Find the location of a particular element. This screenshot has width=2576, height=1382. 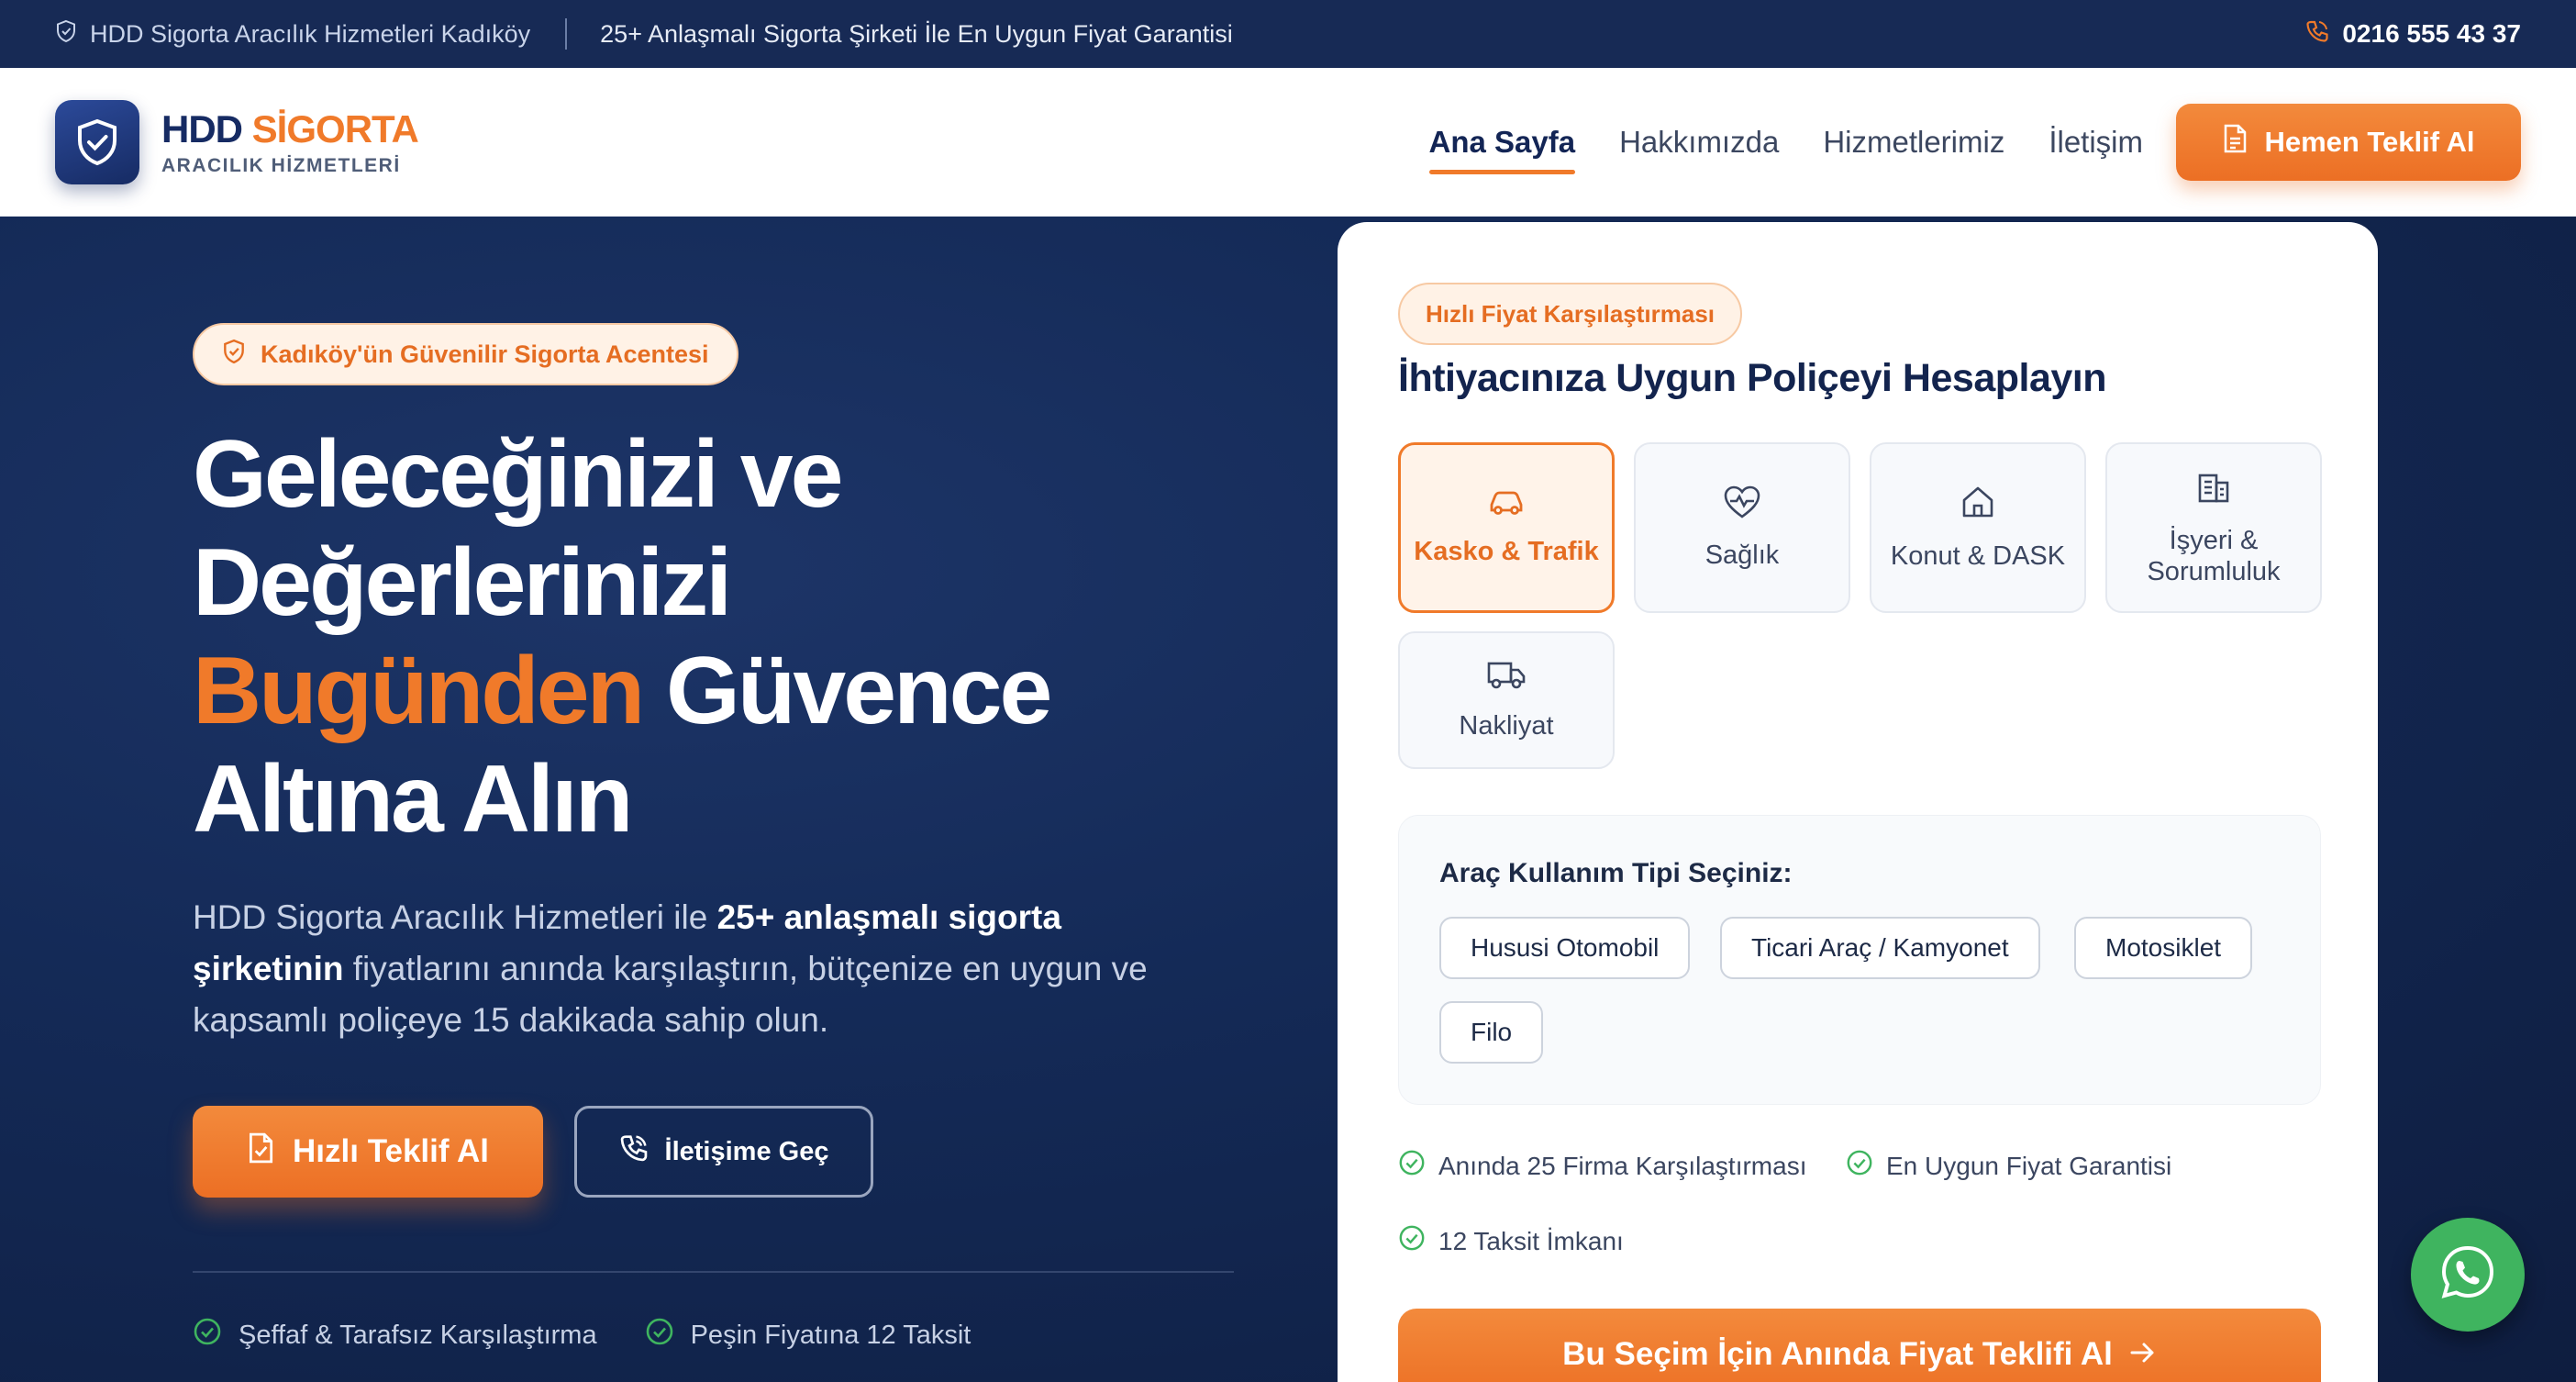

get-quote-label: Hemen Teklif Al is located at coordinates (2369, 141).